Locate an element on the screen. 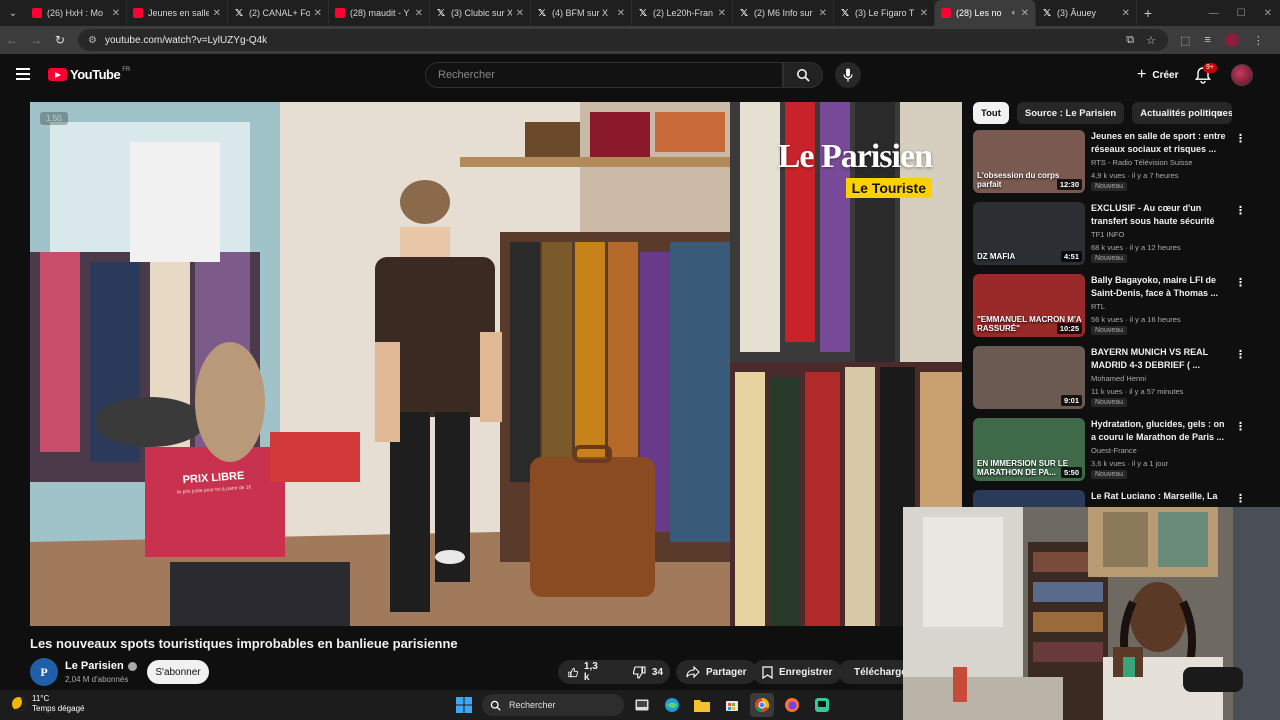 The height and width of the screenshot is (720, 1280). forward-icon: → is located at coordinates (36, 40).